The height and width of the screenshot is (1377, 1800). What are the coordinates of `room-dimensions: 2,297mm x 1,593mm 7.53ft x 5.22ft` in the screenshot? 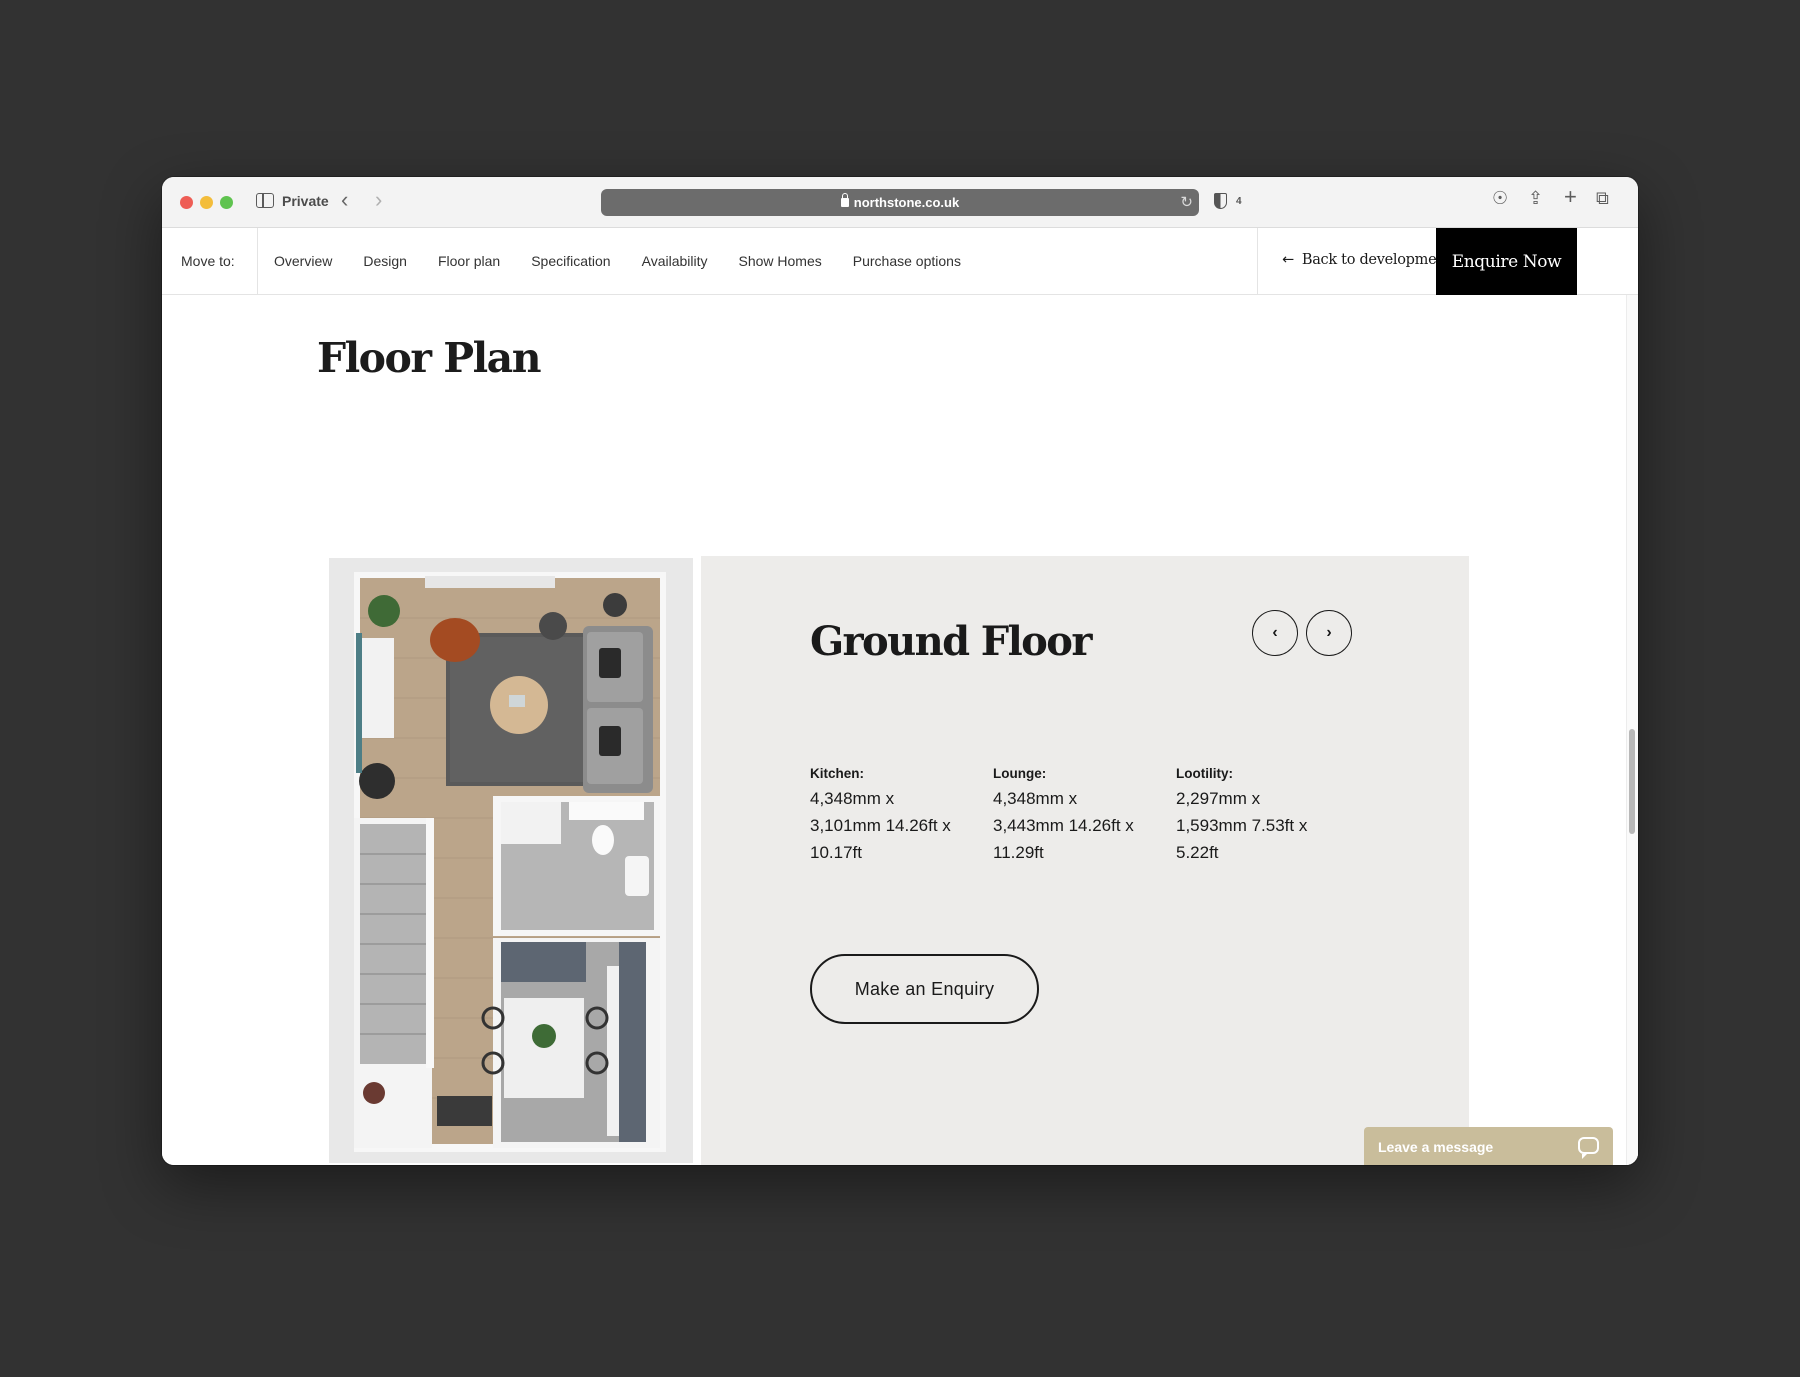 It's located at (1242, 825).